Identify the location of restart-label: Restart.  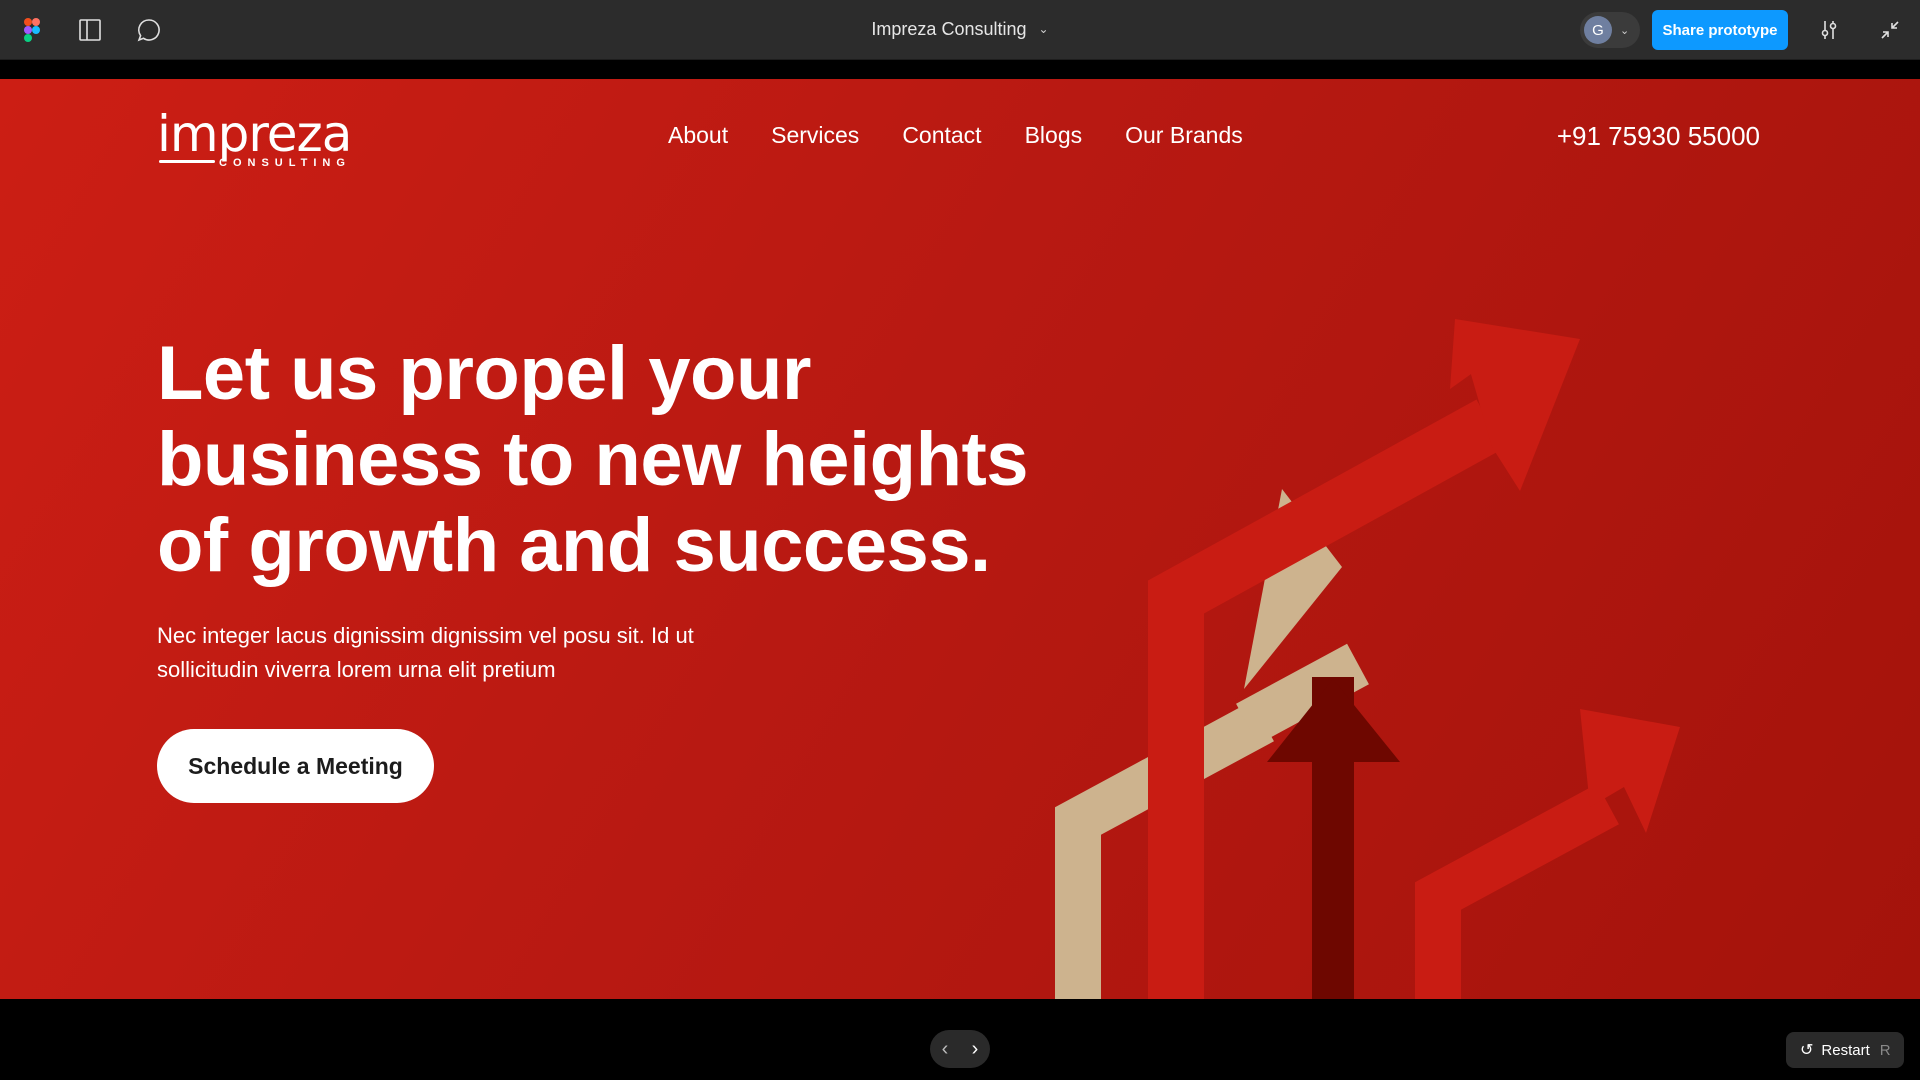
(1845, 1050).